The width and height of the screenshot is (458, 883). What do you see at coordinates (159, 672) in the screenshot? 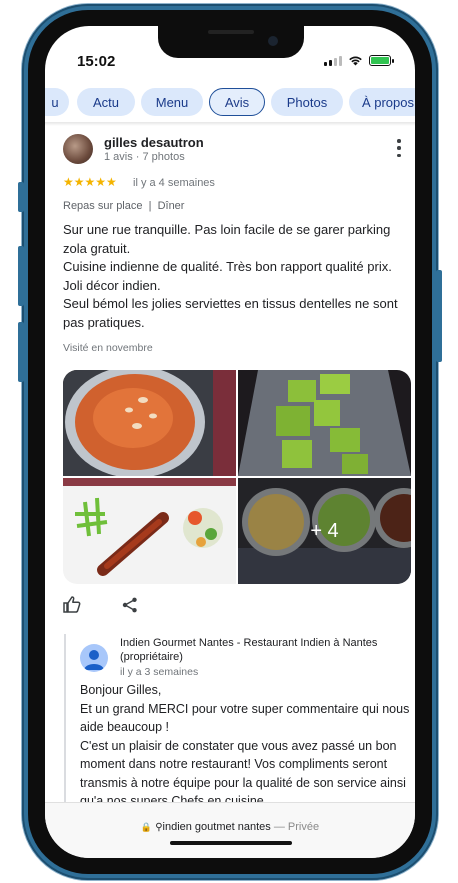
I see `owner-reply-date: il y a 3 semaines` at bounding box center [159, 672].